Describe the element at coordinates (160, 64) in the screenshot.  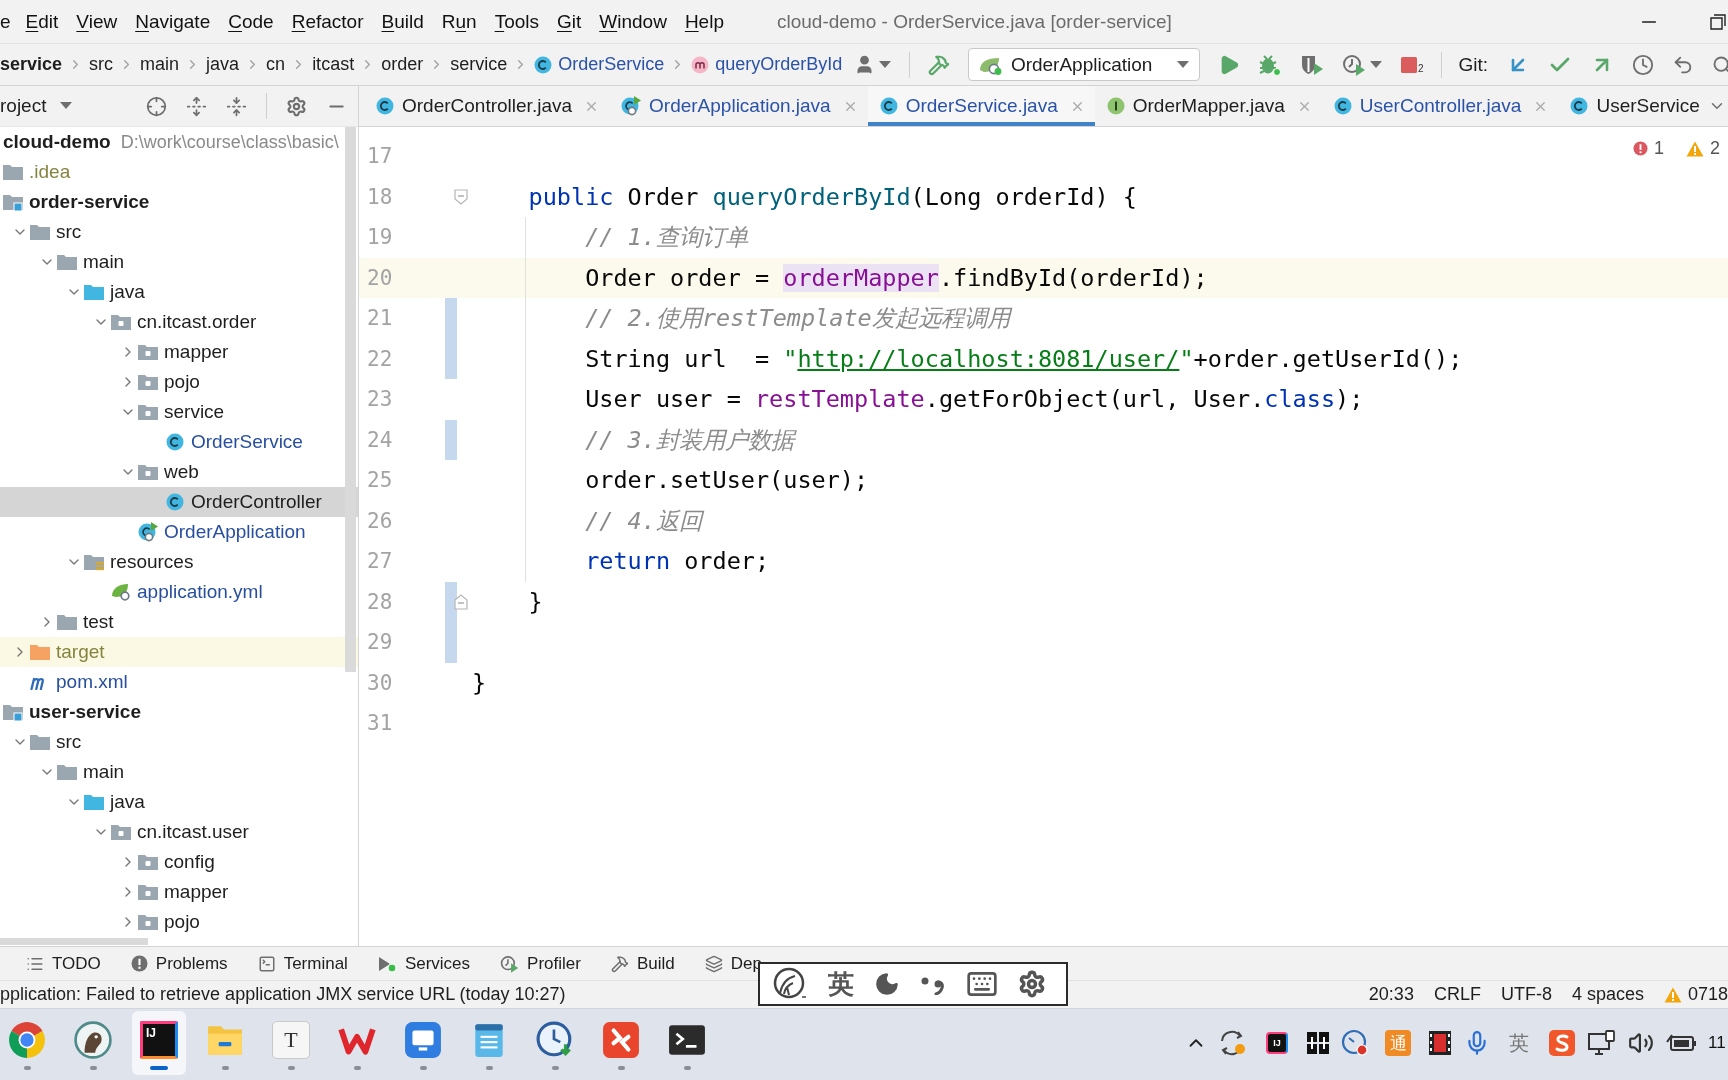
I see `breadcrumb-item: main` at that location.